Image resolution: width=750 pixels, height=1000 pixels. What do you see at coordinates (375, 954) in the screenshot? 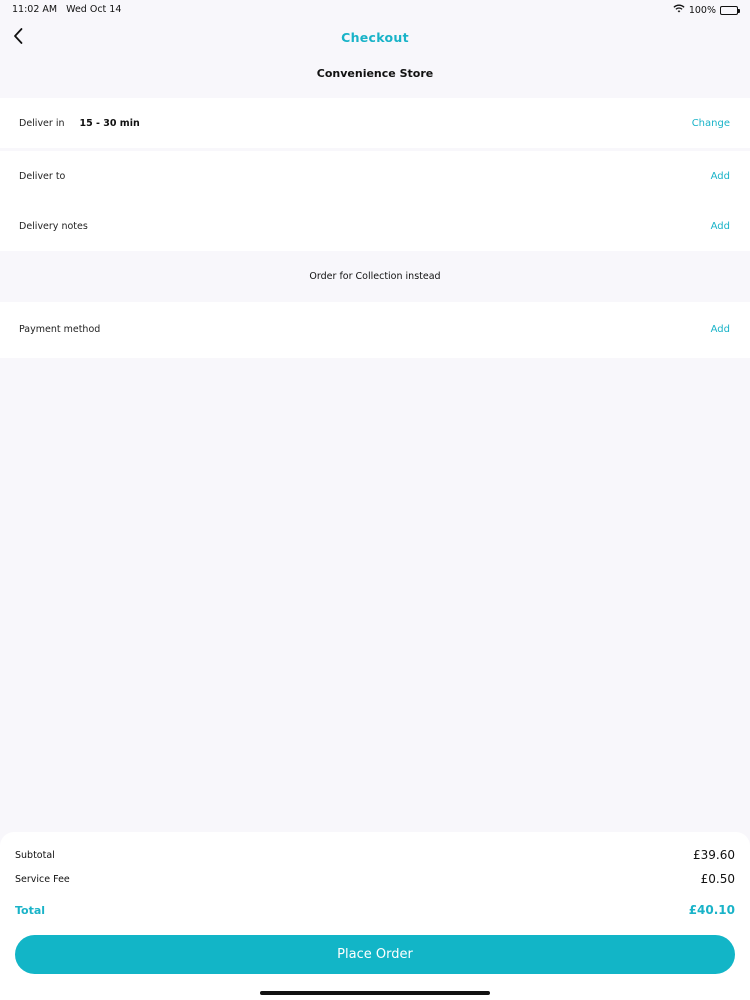
I see `place-order-button: Place Order` at bounding box center [375, 954].